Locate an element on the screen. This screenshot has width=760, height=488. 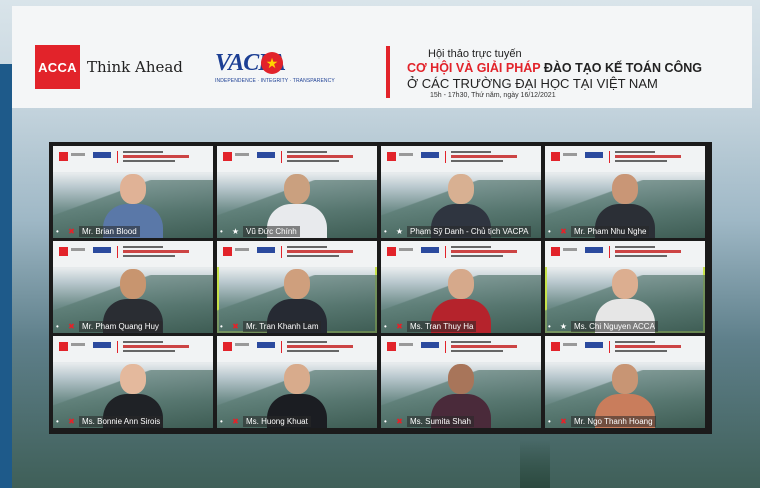
participant-label: • ✖ Mr. Pham Nhu Nghe is located at coordinates (625, 231).